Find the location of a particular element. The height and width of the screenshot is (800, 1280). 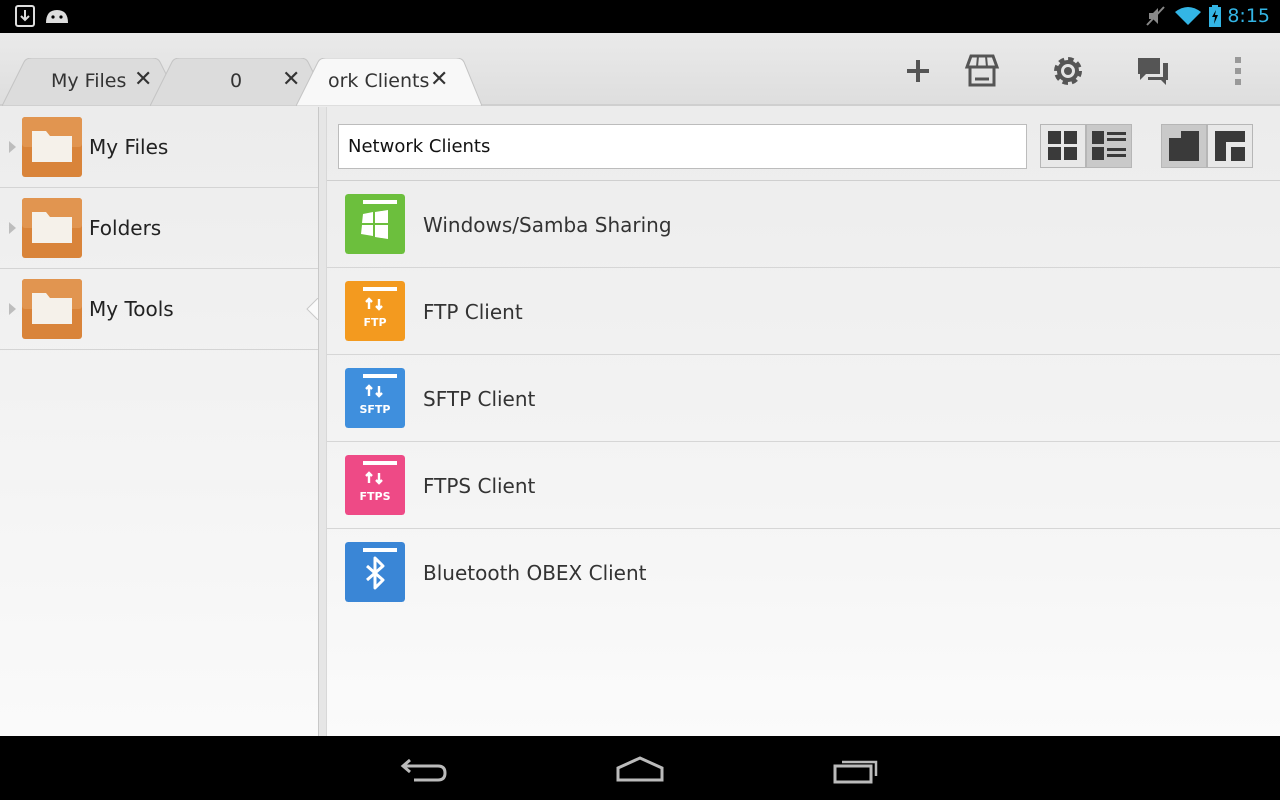

recent-apps-icon is located at coordinates (855, 772).